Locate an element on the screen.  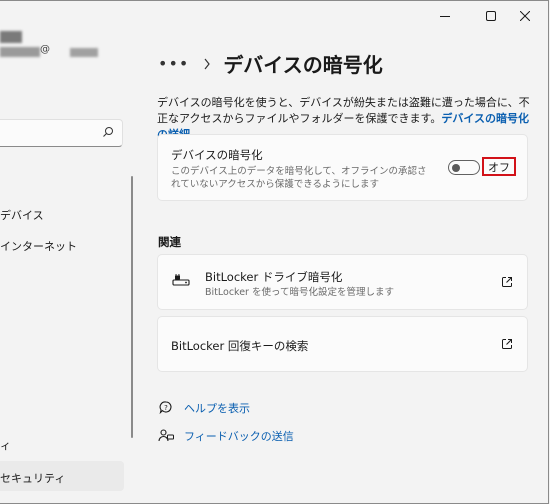
title-bar is located at coordinates (274, 16).